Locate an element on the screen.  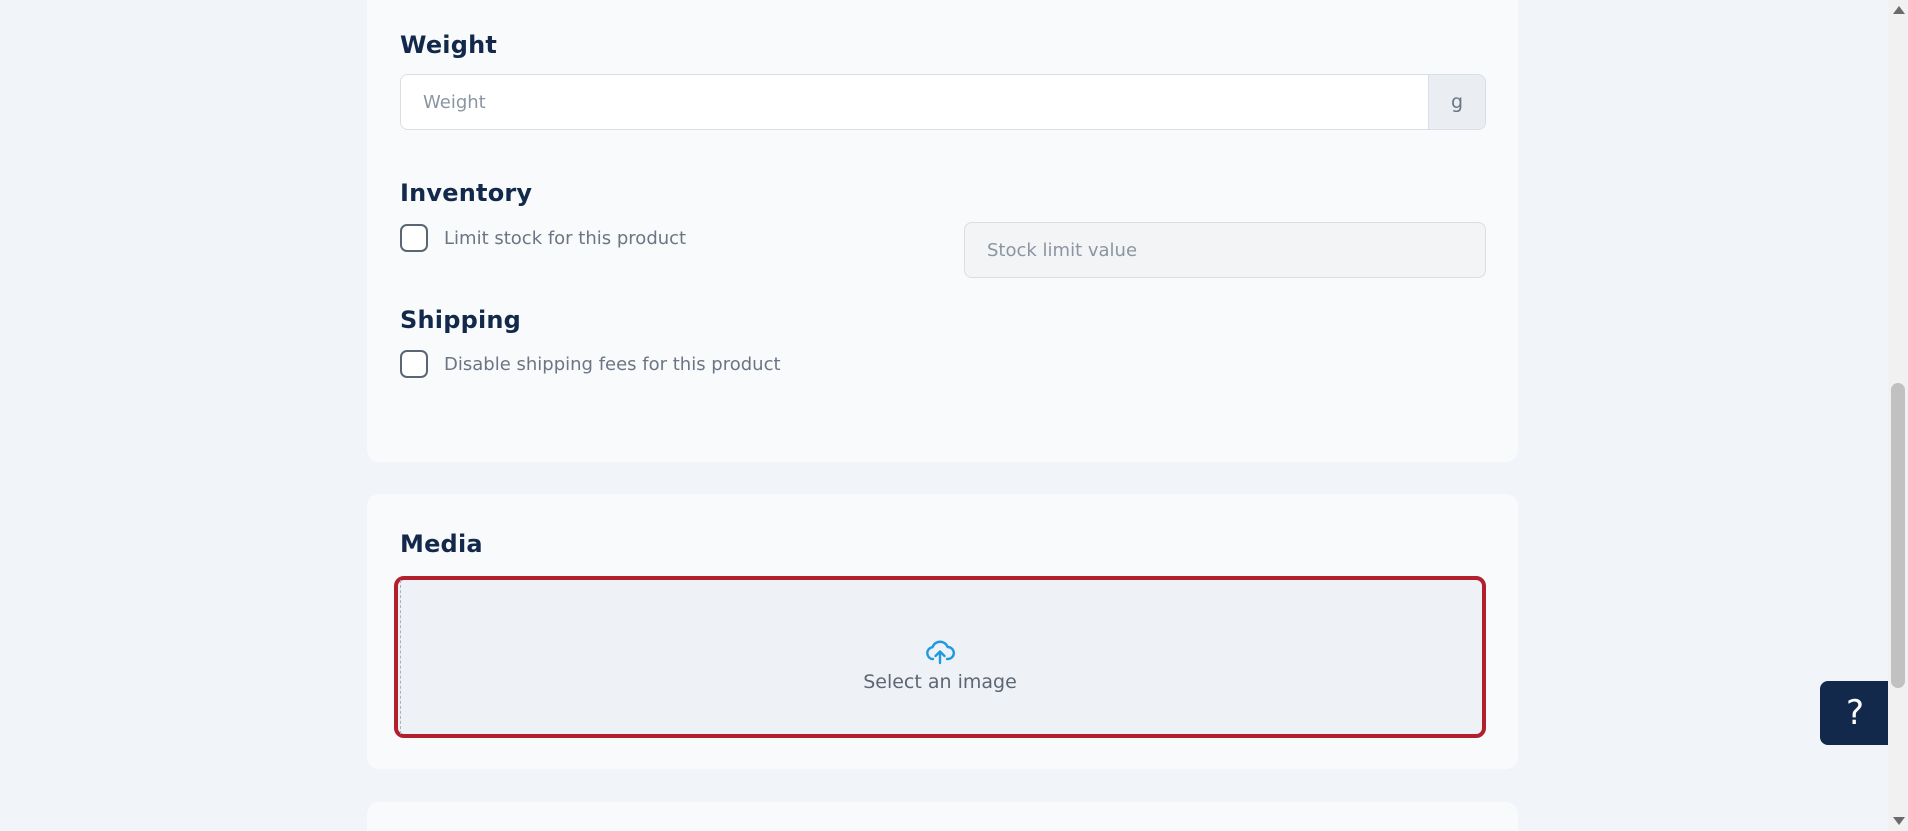
disable-shipping-checkbox is located at coordinates (414, 364).